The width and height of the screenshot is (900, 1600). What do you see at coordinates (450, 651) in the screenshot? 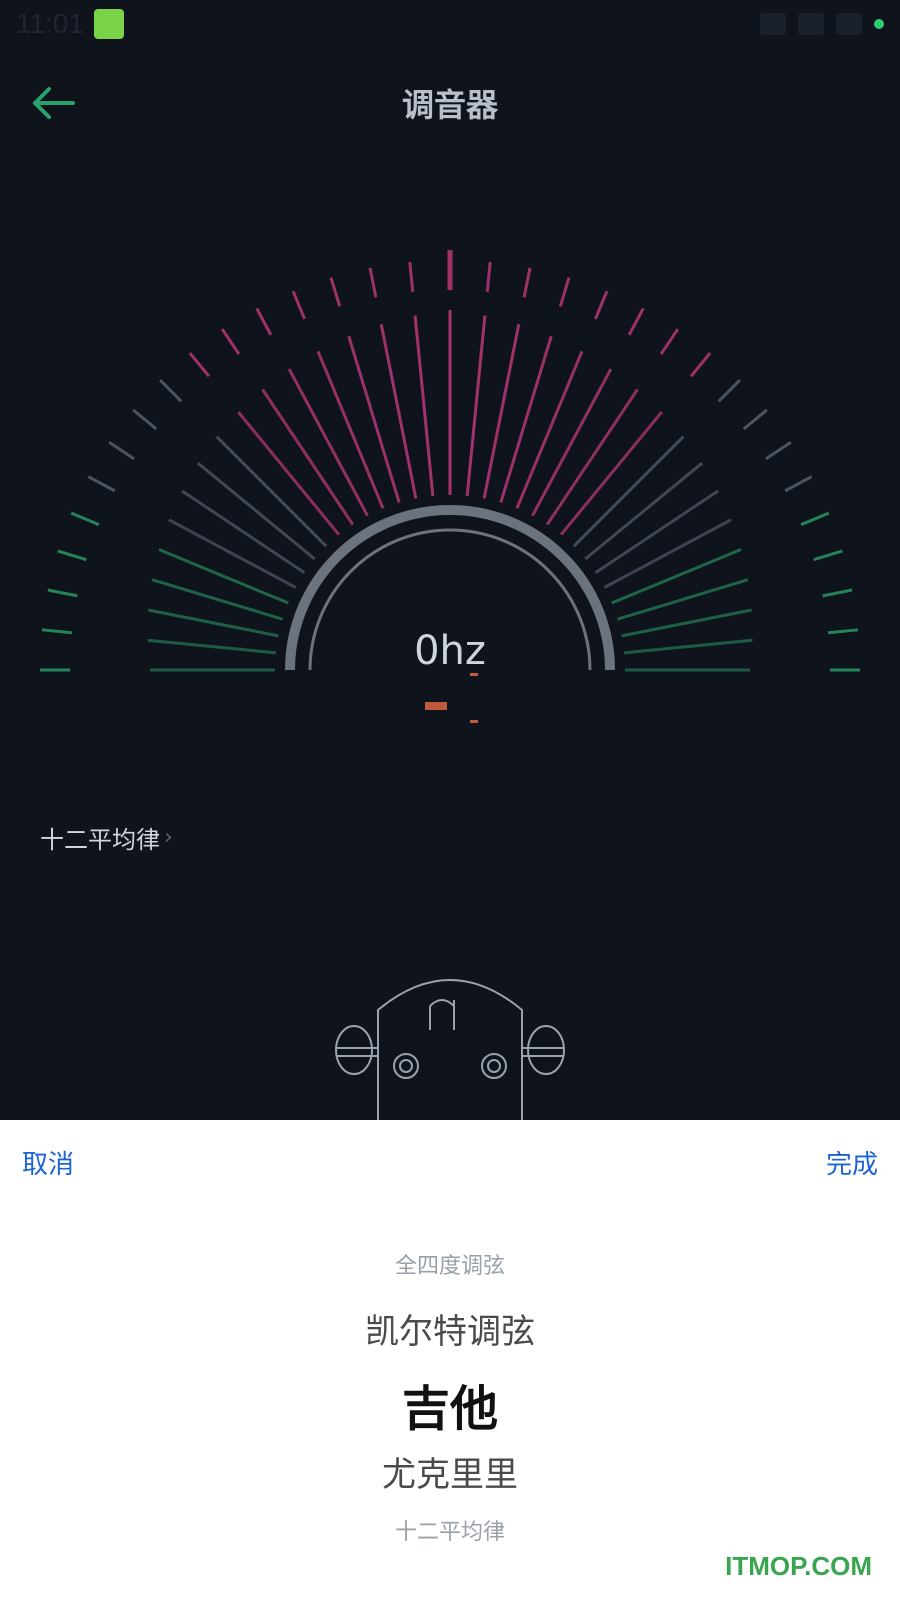
I see `frequency-readout: 0hz` at bounding box center [450, 651].